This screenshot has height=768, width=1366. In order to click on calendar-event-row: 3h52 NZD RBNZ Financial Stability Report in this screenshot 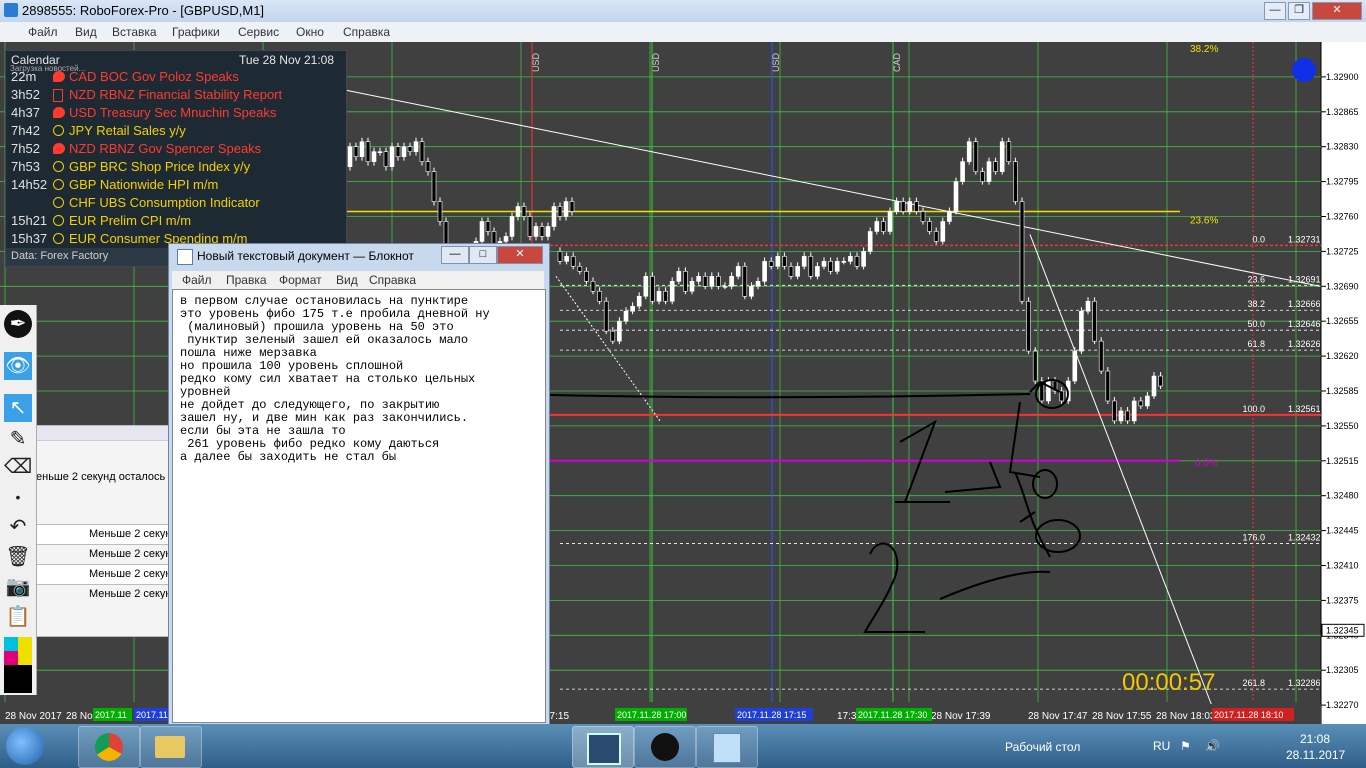, I will do `click(176, 96)`.